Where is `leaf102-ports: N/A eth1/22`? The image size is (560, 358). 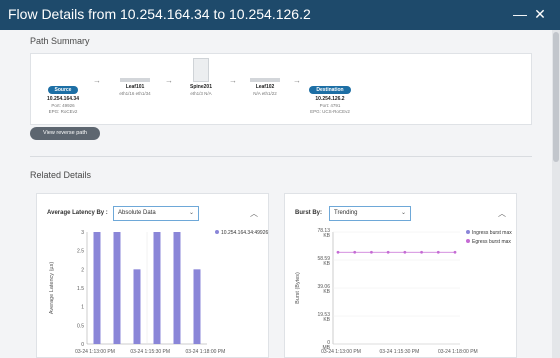 leaf102-ports: N/A eth1/22 is located at coordinates (265, 93).